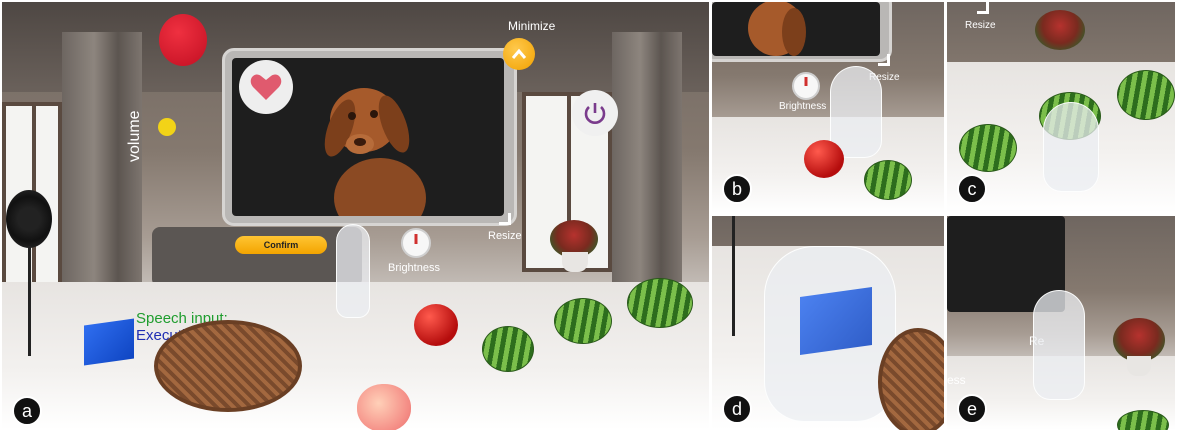 The image size is (1177, 432). I want to click on panel-d: d, so click(828, 323).